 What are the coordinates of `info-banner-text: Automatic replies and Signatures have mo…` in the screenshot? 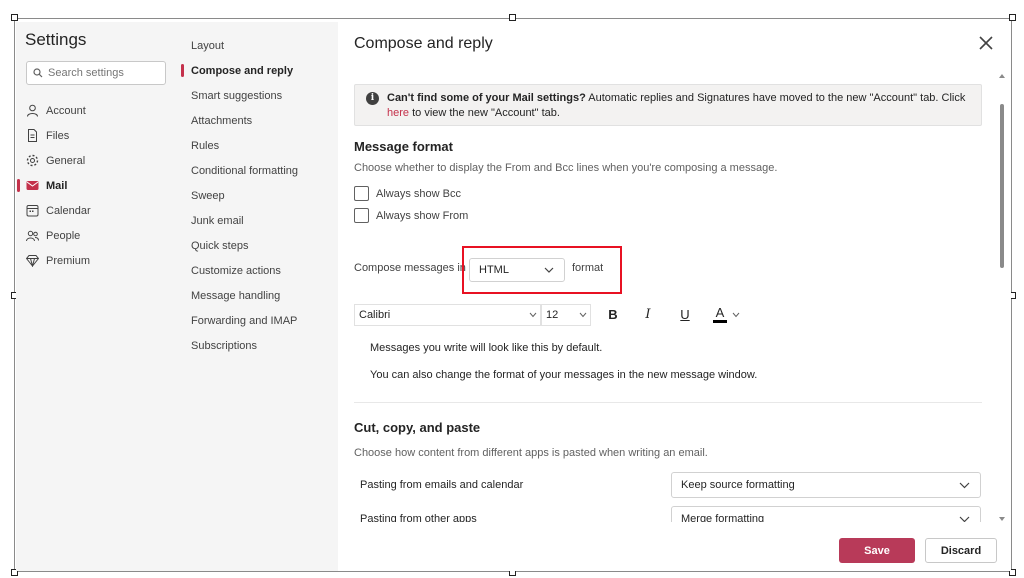 It's located at (775, 98).